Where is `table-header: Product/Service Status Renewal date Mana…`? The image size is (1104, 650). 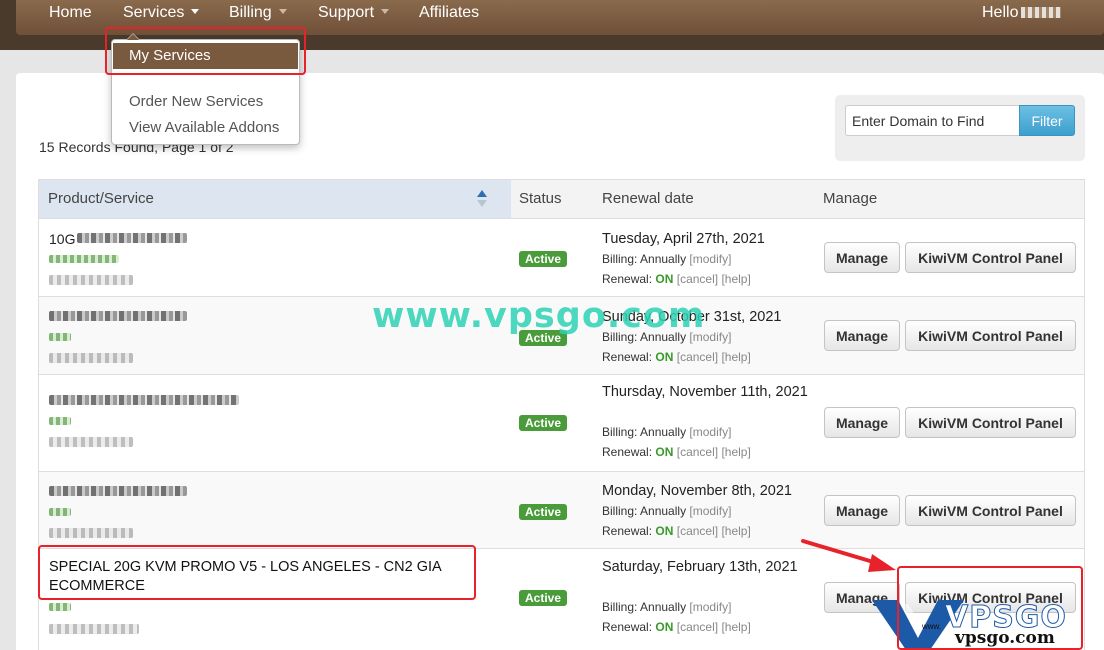 table-header: Product/Service Status Renewal date Mana… is located at coordinates (561, 199).